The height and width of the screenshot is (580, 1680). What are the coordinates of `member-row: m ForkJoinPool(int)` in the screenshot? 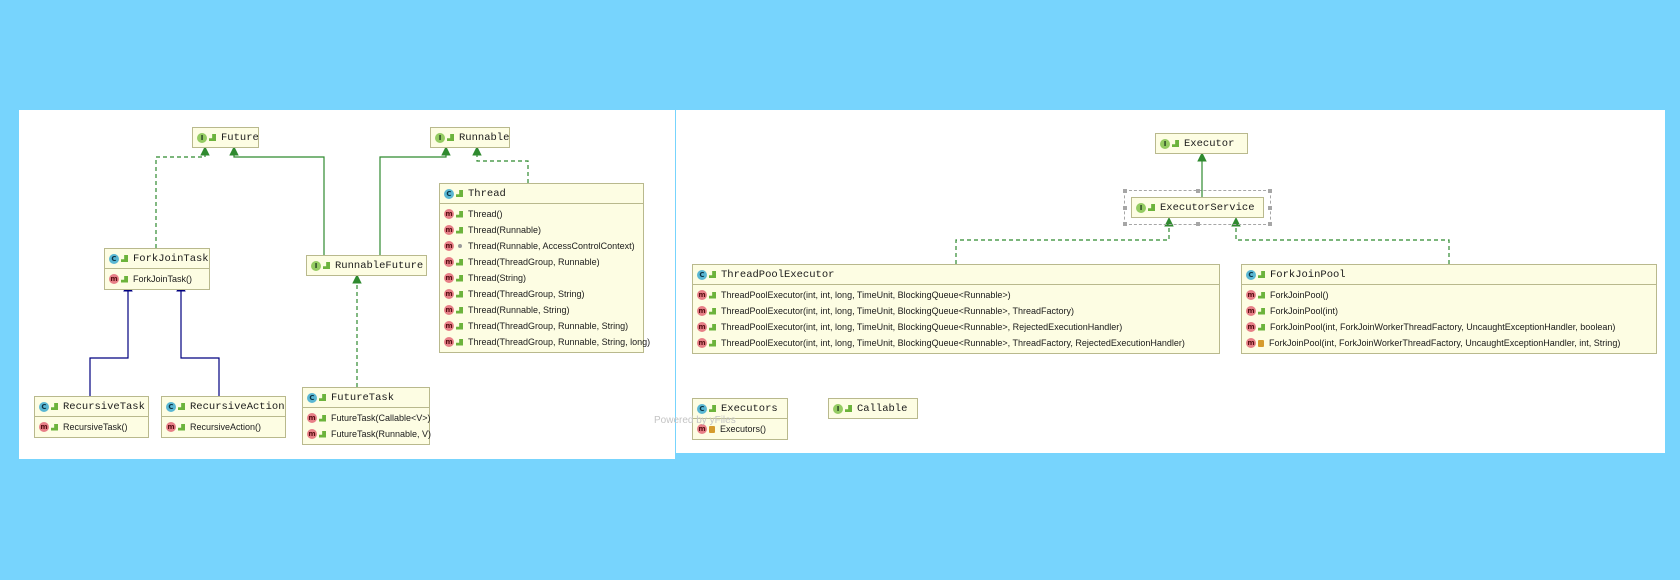 It's located at (1449, 311).